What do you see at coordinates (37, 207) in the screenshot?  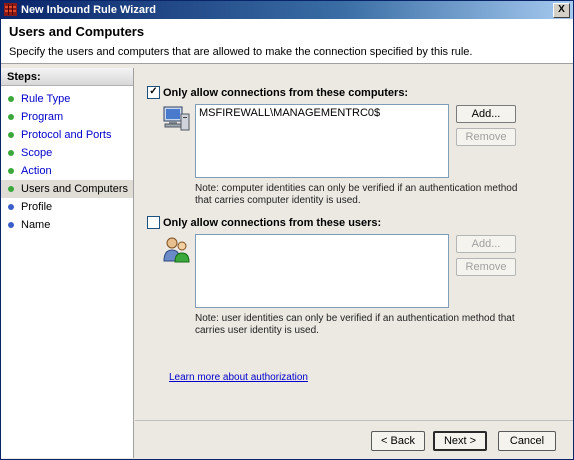 I see `step-label: Profile` at bounding box center [37, 207].